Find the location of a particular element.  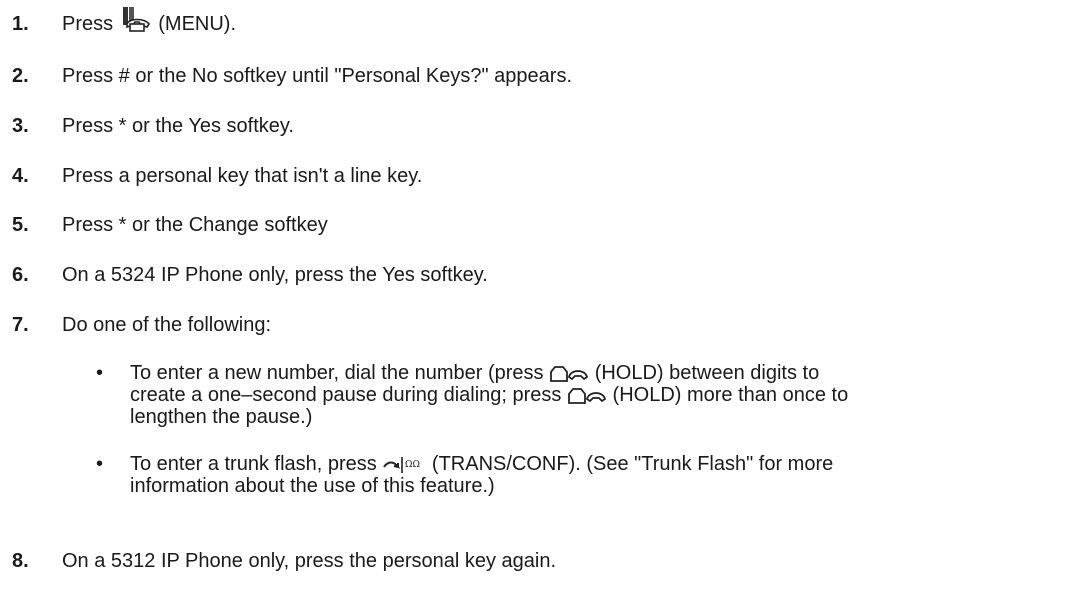

menu-phone-icon is located at coordinates (136, 19).